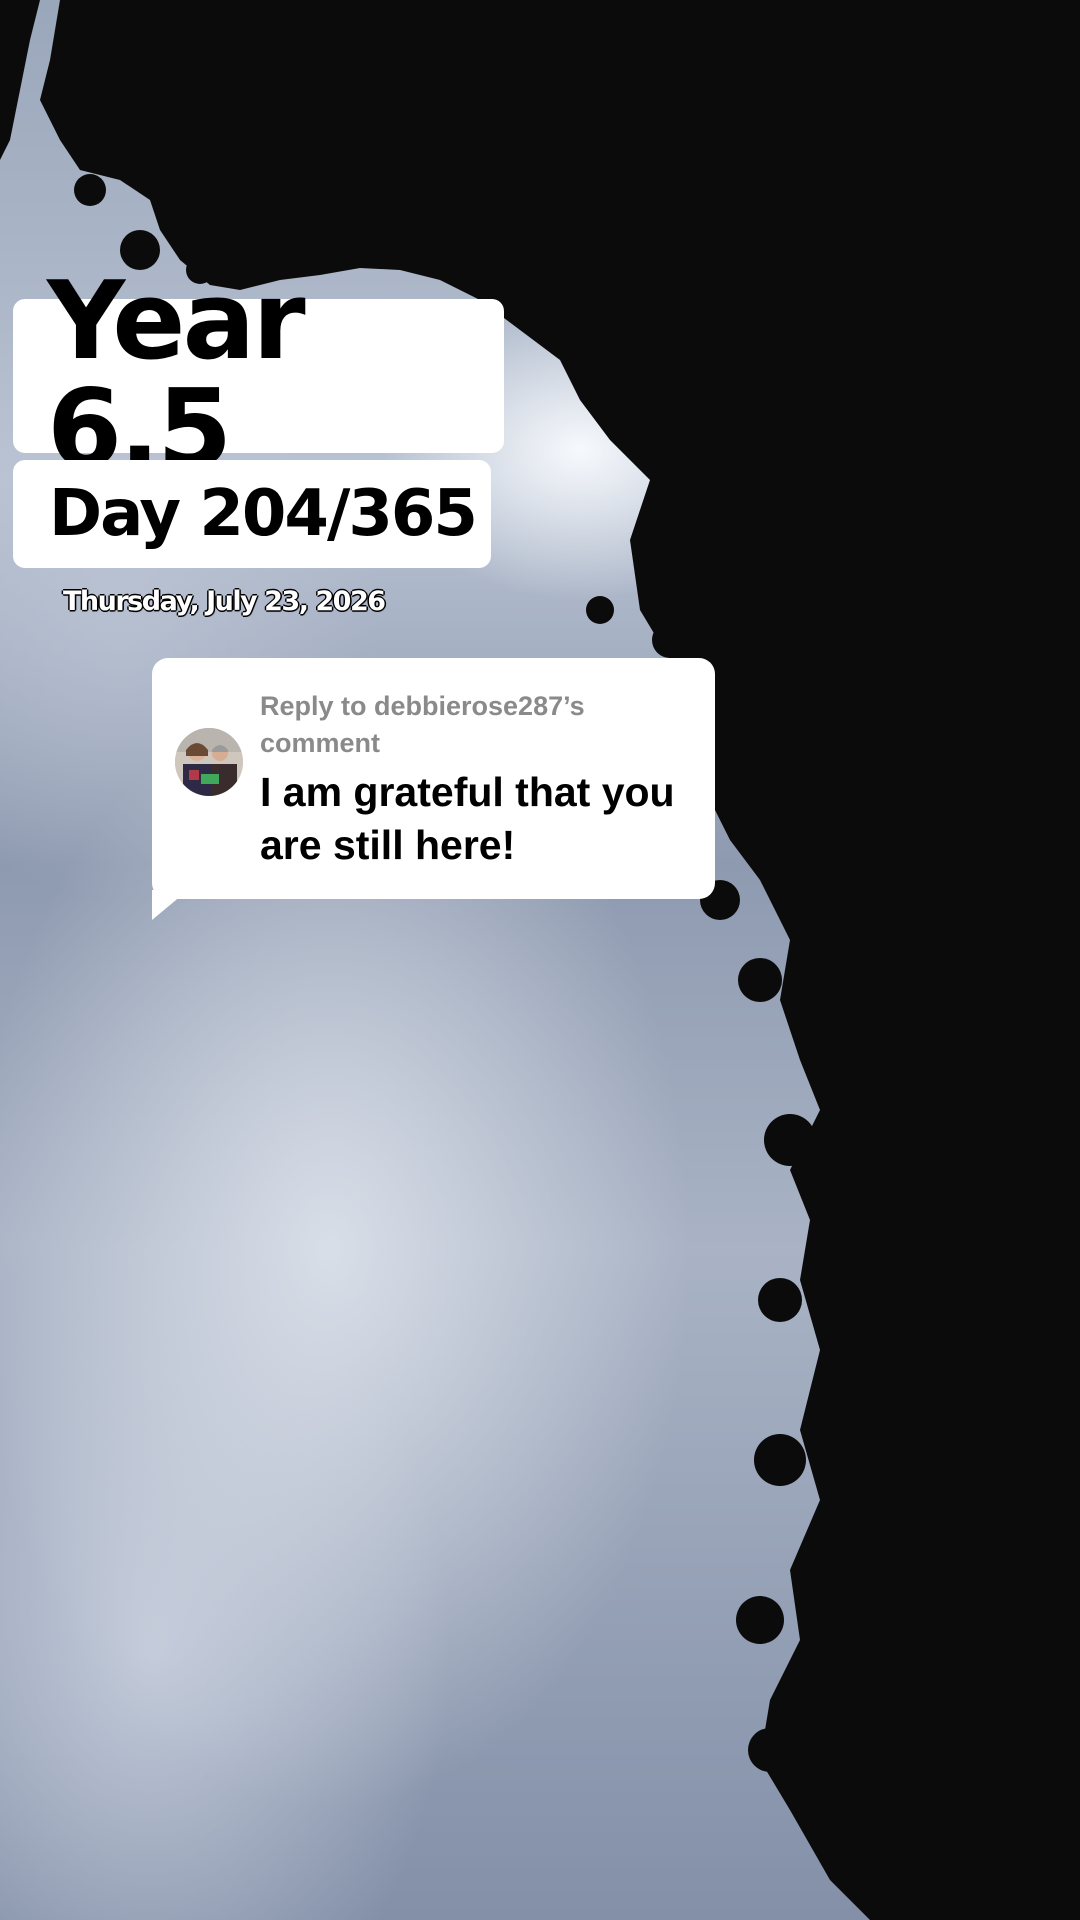 This screenshot has height=1920, width=1080. I want to click on avatar-photo-icon, so click(209, 762).